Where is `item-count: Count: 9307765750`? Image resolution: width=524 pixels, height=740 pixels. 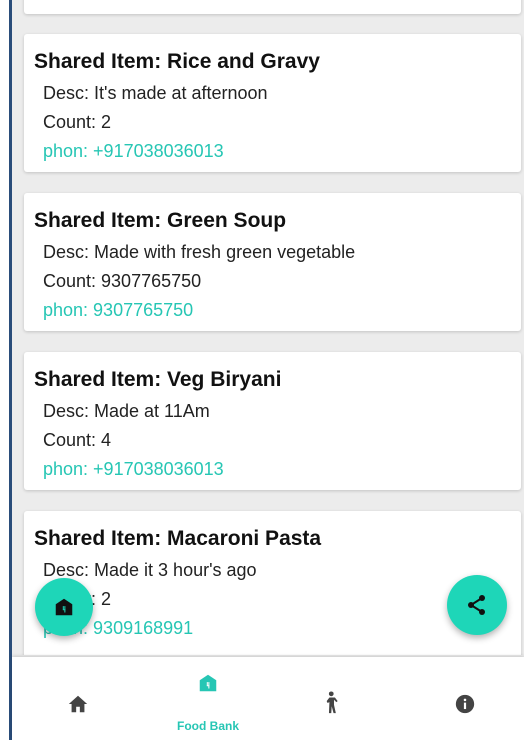
item-count: Count: 9307765750 is located at coordinates (122, 281).